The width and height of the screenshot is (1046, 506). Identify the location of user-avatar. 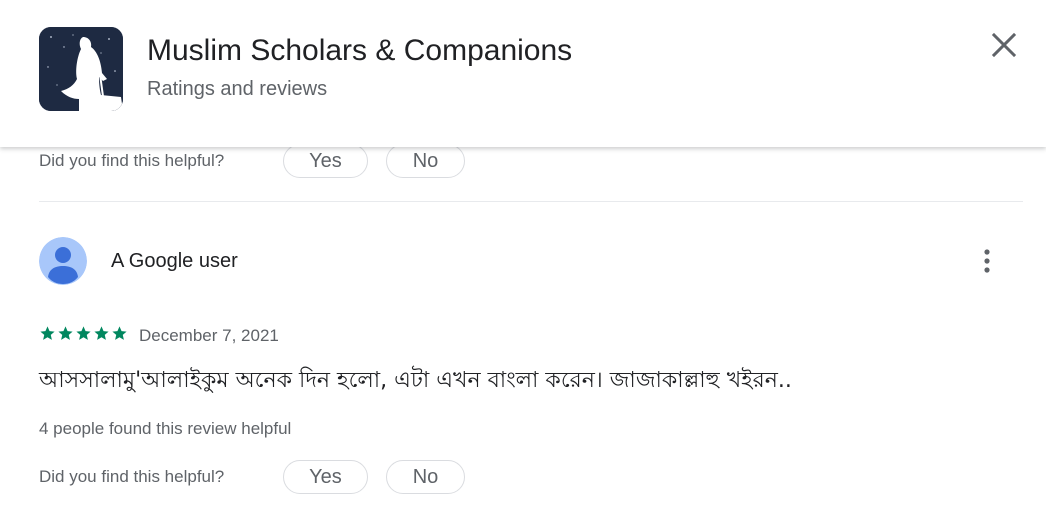
(63, 261).